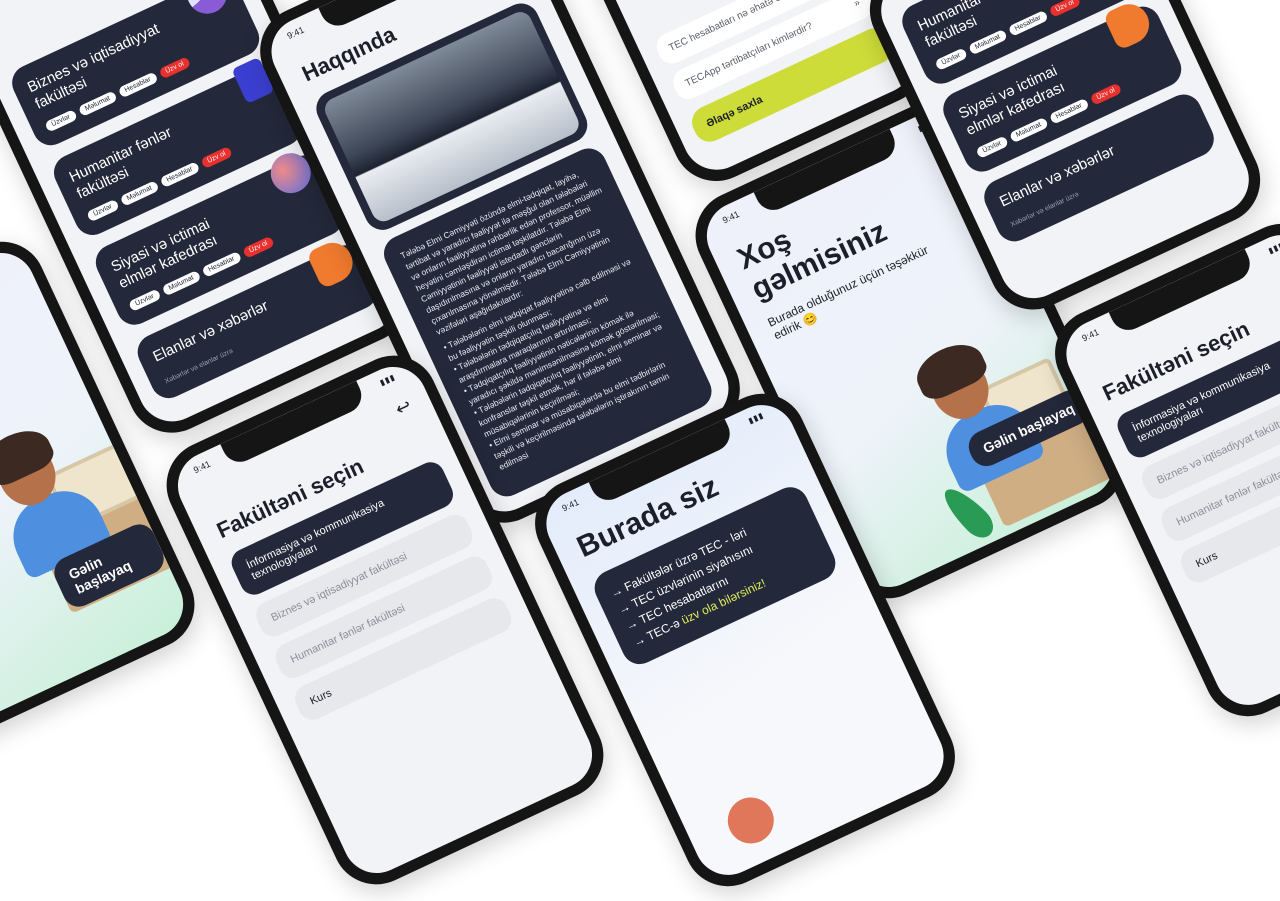 Image resolution: width=1280 pixels, height=901 pixels. I want to click on teacher-illustration, so click(751, 820).